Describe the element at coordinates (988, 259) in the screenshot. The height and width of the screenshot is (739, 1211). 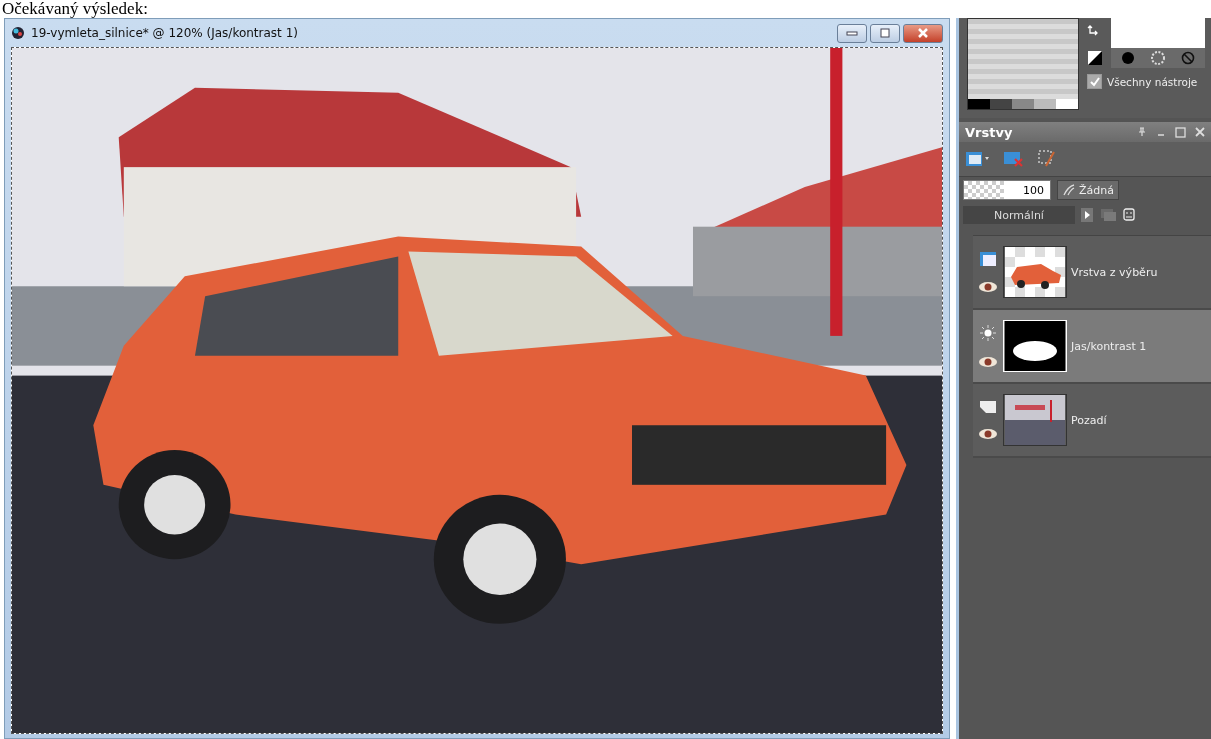
I see `raster-layer-icon` at that location.